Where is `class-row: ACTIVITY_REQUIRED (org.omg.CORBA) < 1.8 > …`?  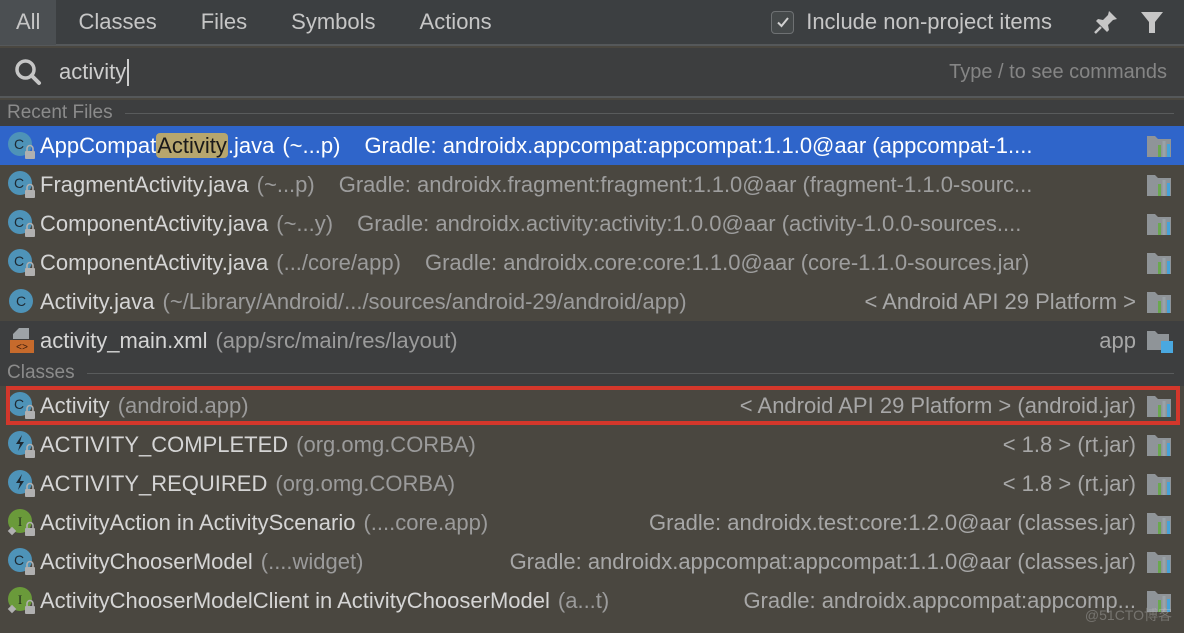
class-row: ACTIVITY_REQUIRED (org.omg.CORBA) < 1.8 > … is located at coordinates (592, 483).